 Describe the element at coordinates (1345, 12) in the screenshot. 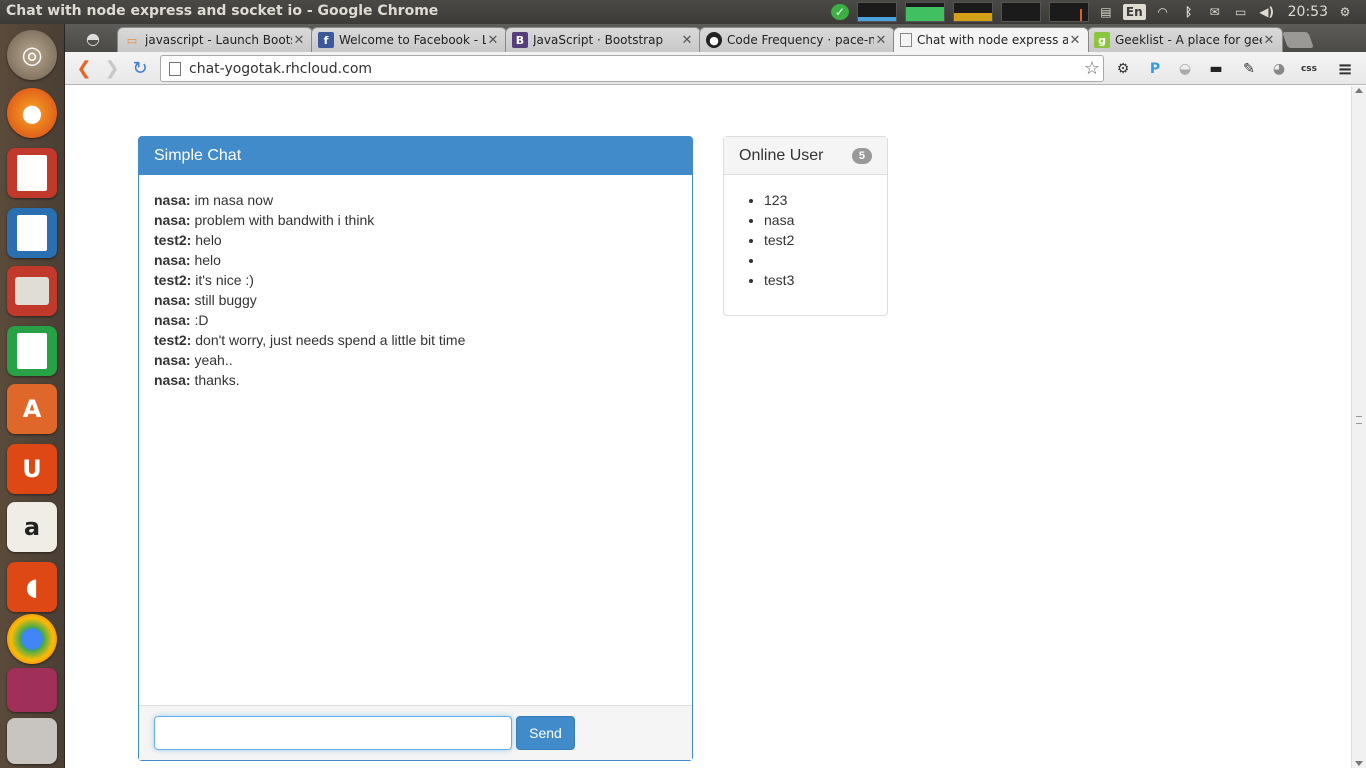

I see `power-gear-icon: ⚙` at that location.